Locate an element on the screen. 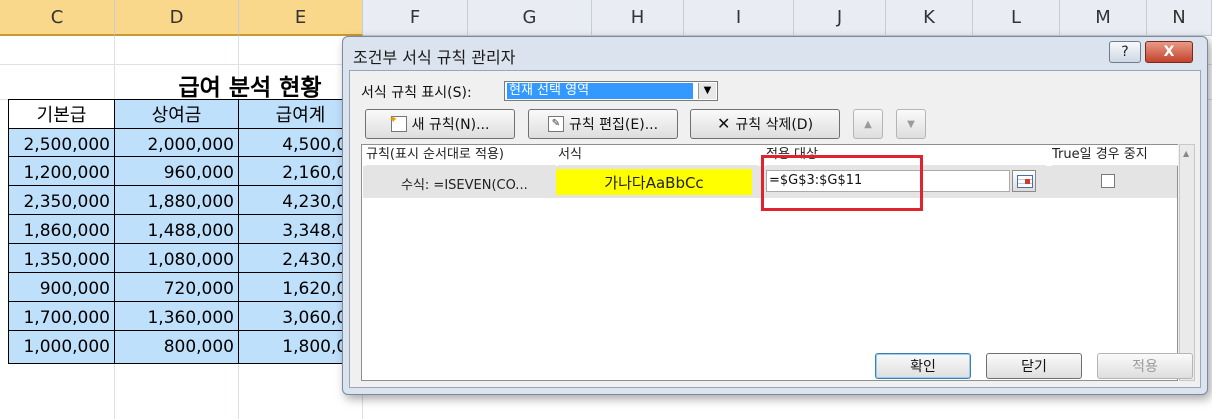 This screenshot has height=419, width=1212. range-picker-button is located at coordinates (1024, 181).